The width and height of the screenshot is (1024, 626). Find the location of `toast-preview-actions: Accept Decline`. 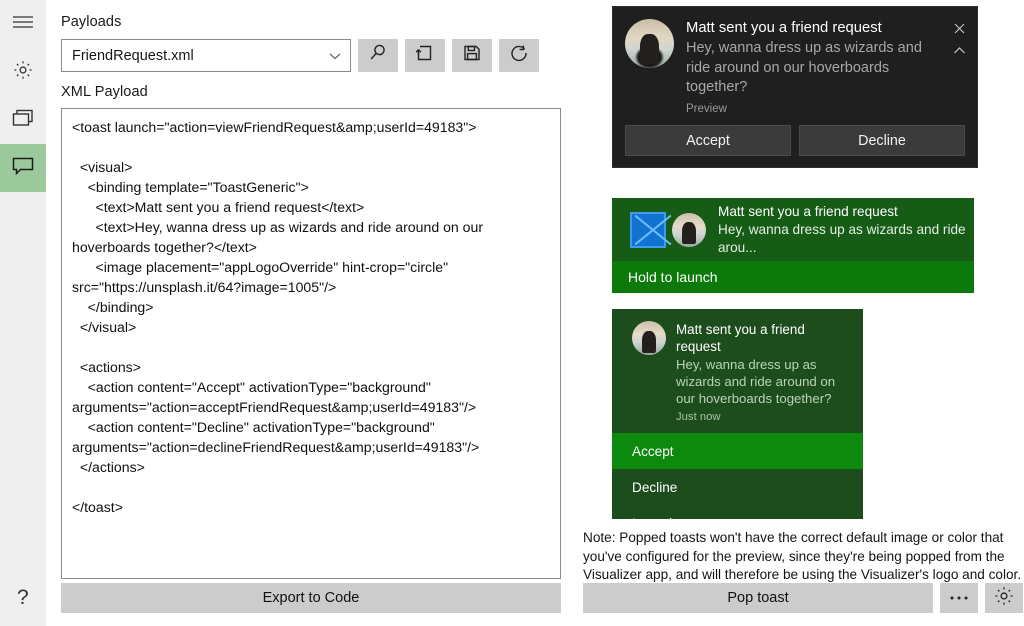

toast-preview-actions: Accept Decline is located at coordinates (795, 140).